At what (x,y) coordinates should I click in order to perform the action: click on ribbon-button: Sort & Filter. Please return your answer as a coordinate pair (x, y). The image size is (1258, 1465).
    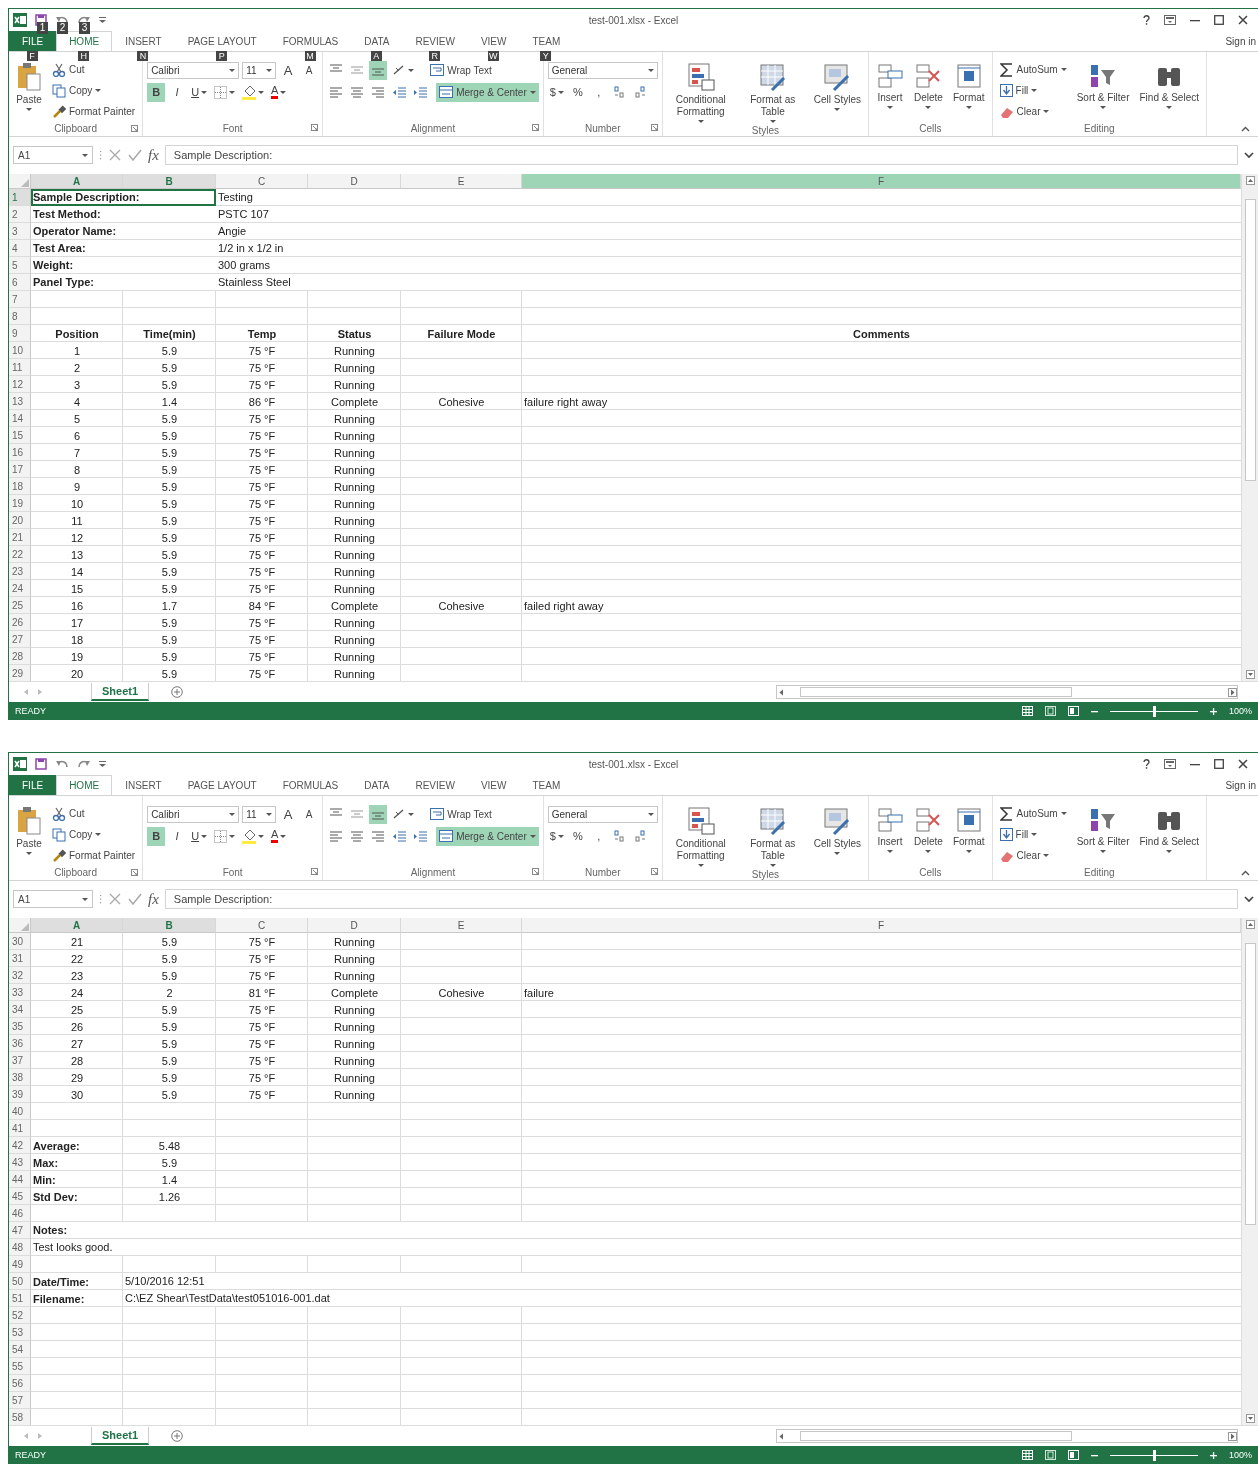
    Looking at the image, I should click on (1103, 90).